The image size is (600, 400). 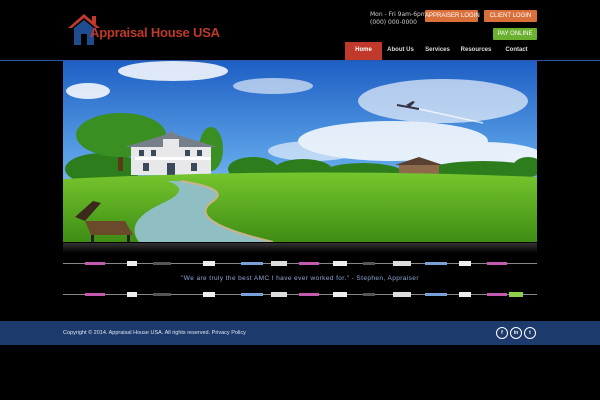 I want to click on linkedin-icon: in, so click(x=516, y=333).